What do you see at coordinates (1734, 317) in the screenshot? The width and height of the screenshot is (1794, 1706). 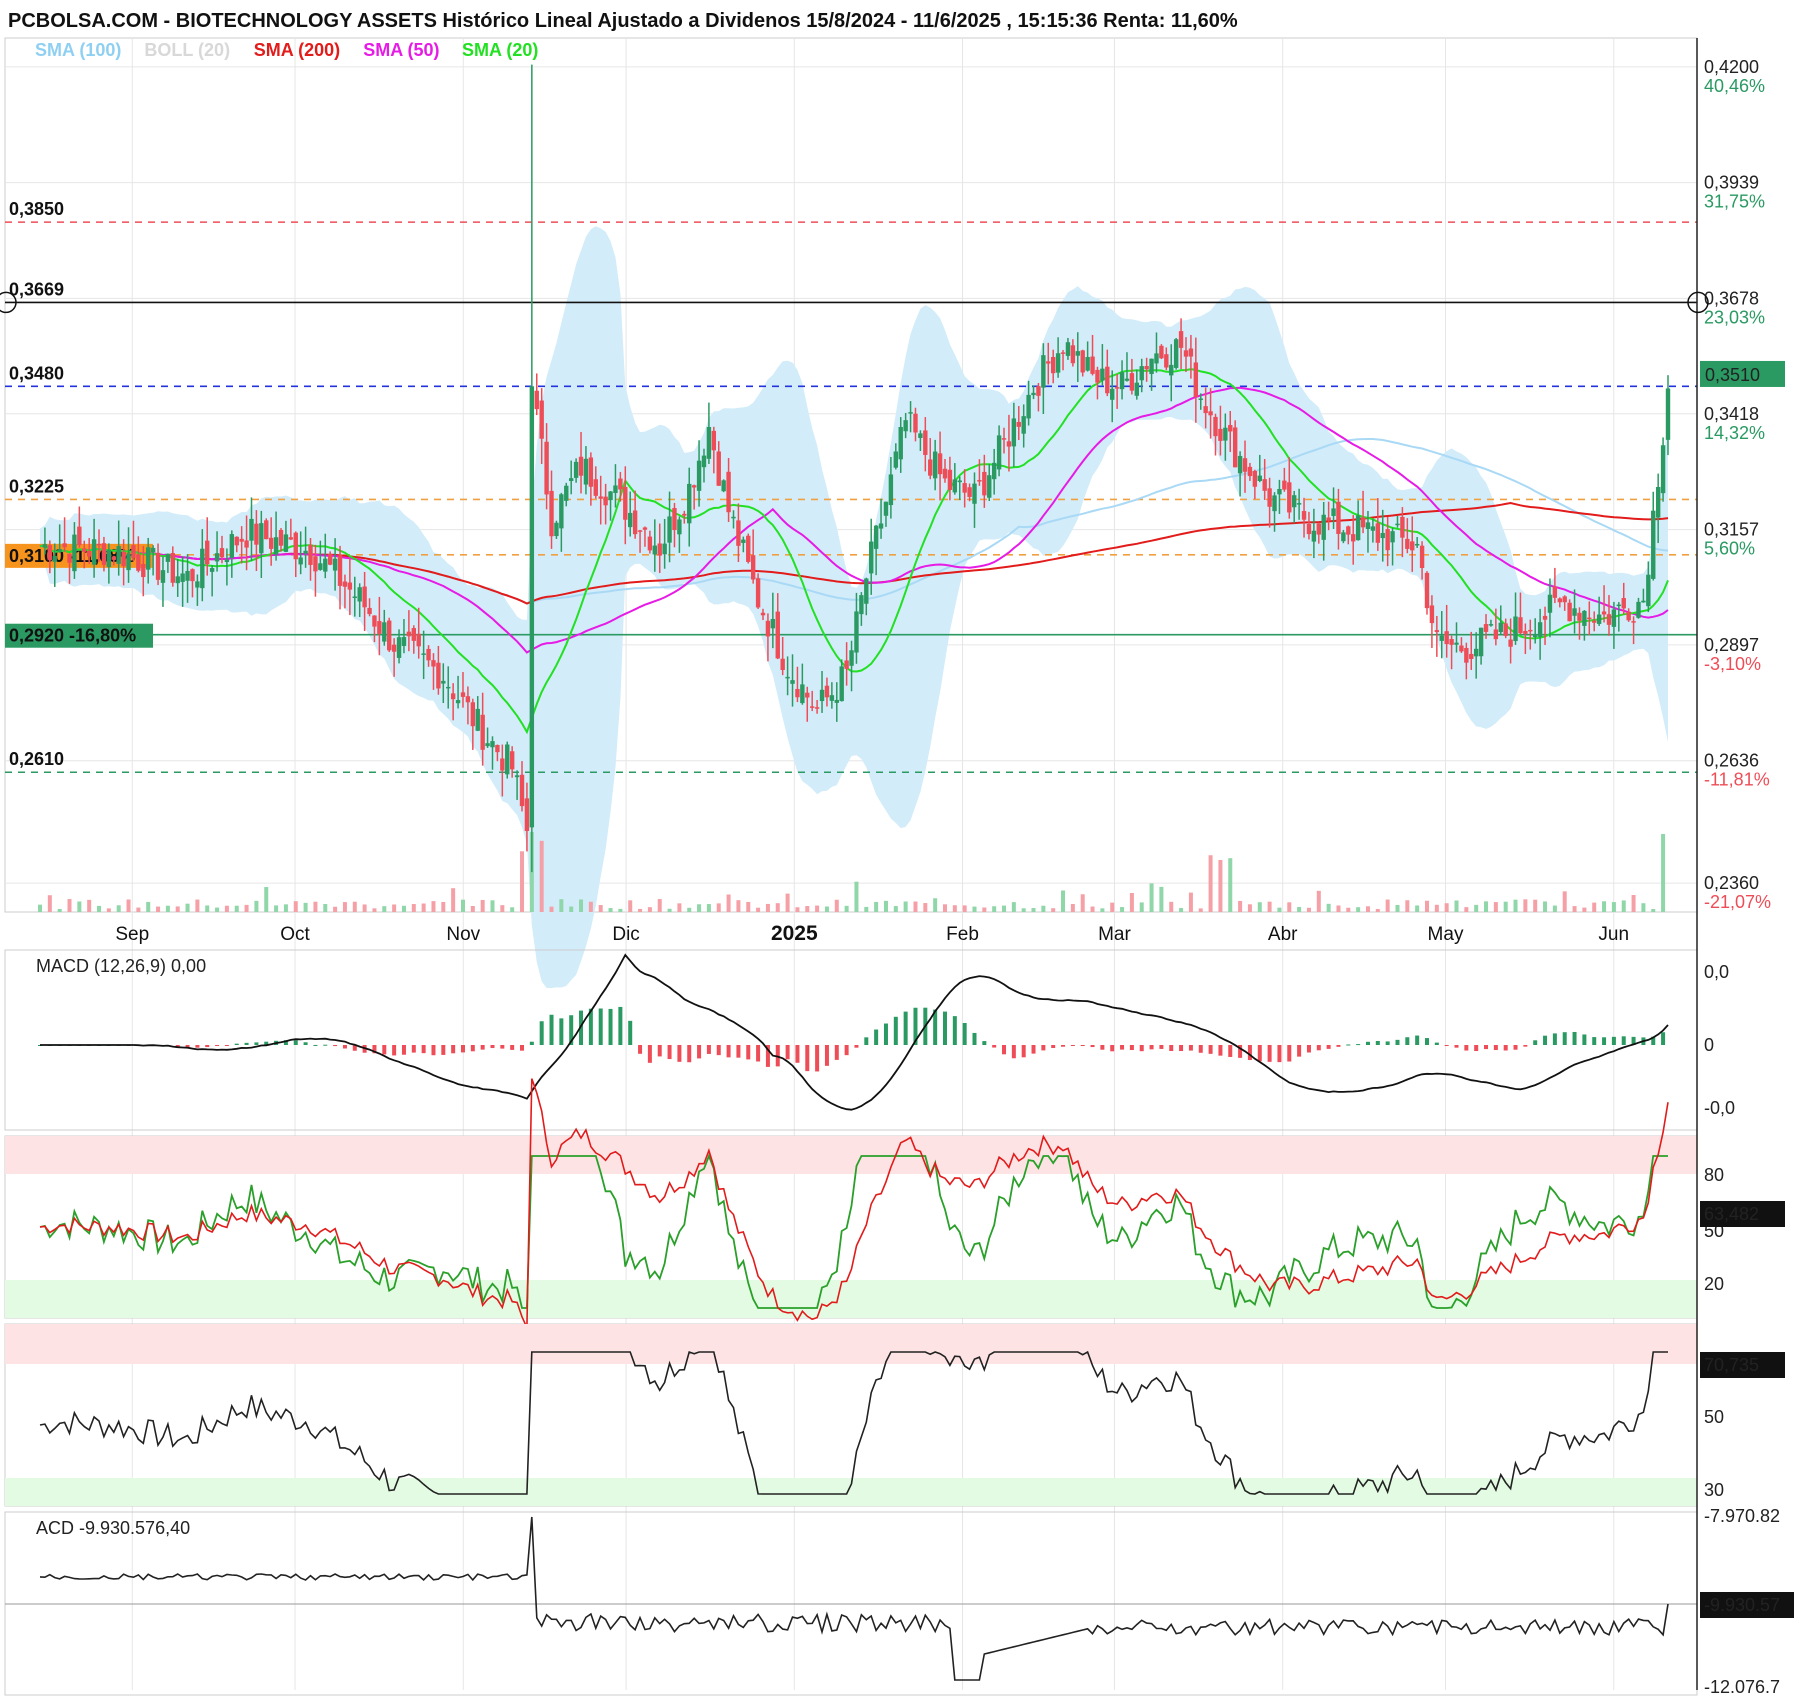 I see `axis-pct-2: 23,03%` at bounding box center [1734, 317].